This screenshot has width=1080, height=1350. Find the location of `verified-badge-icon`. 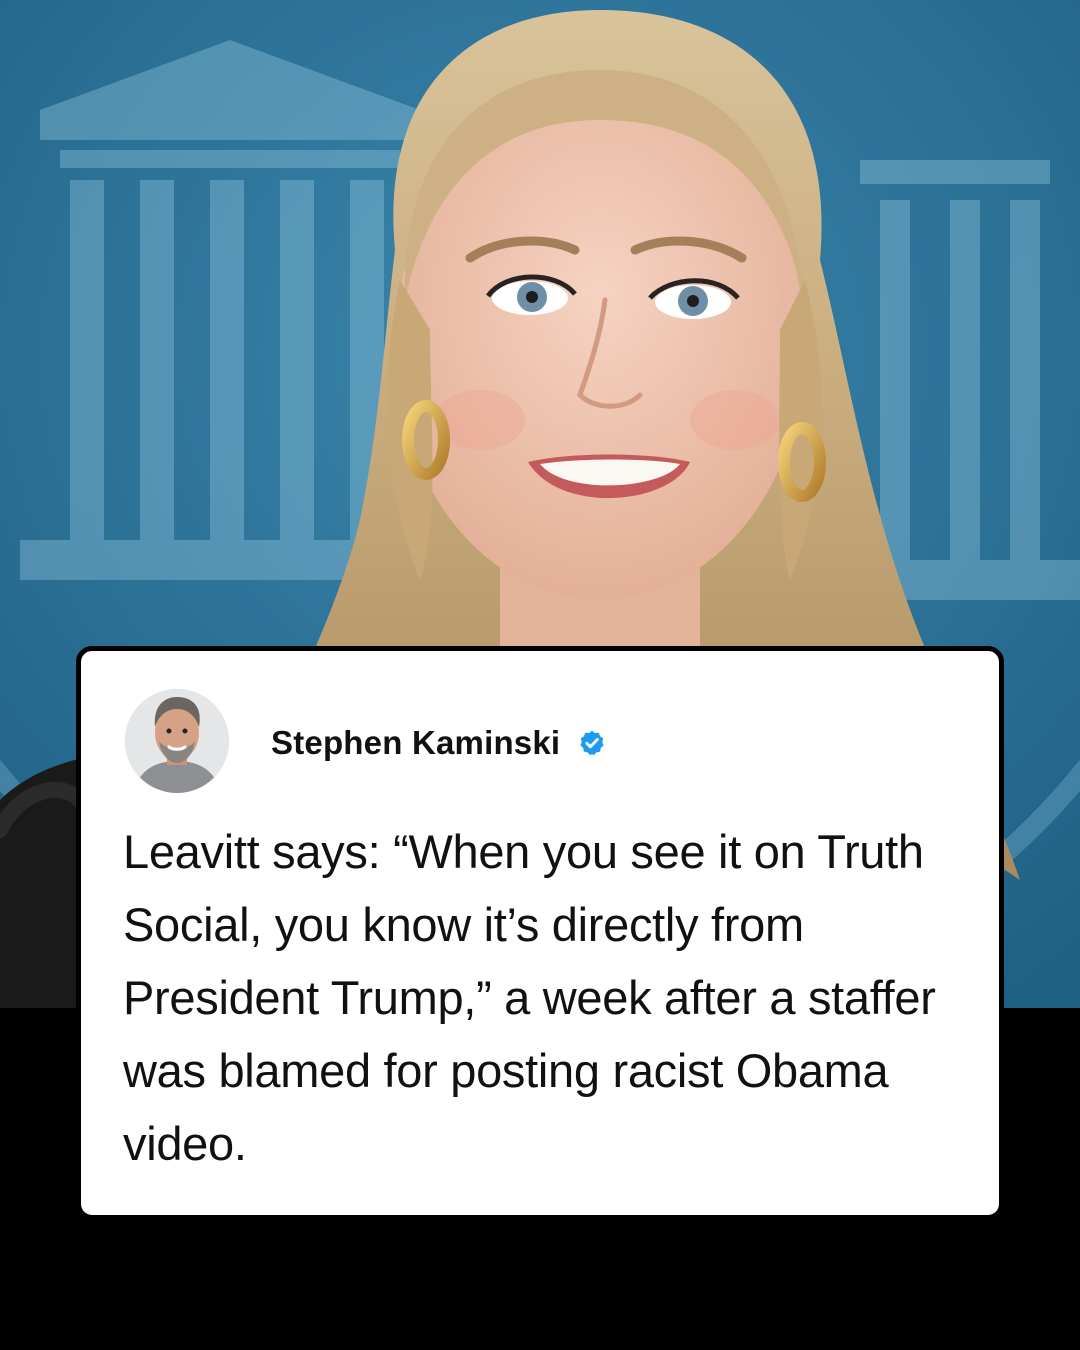

verified-badge-icon is located at coordinates (592, 743).